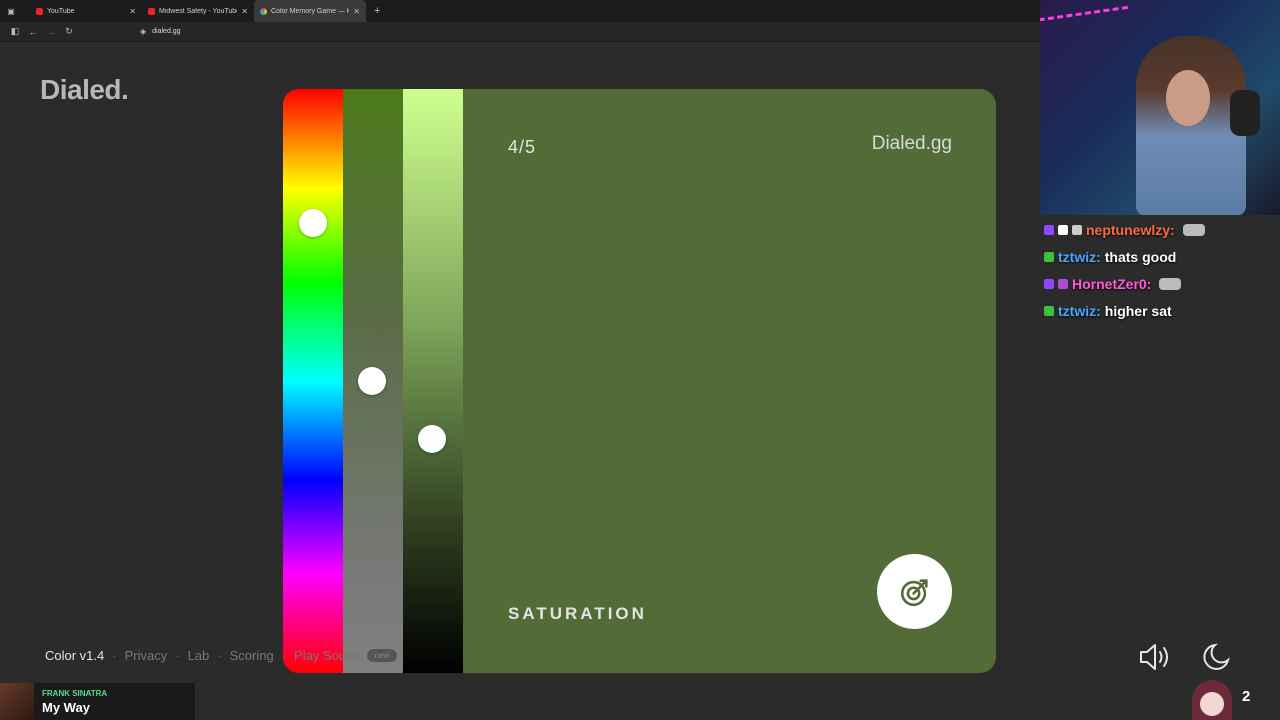 The height and width of the screenshot is (720, 1280). Describe the element at coordinates (520, 32) in the screenshot. I see `browser-address-bar: ◧ ← → ↻ ◈ dialed.gg` at that location.